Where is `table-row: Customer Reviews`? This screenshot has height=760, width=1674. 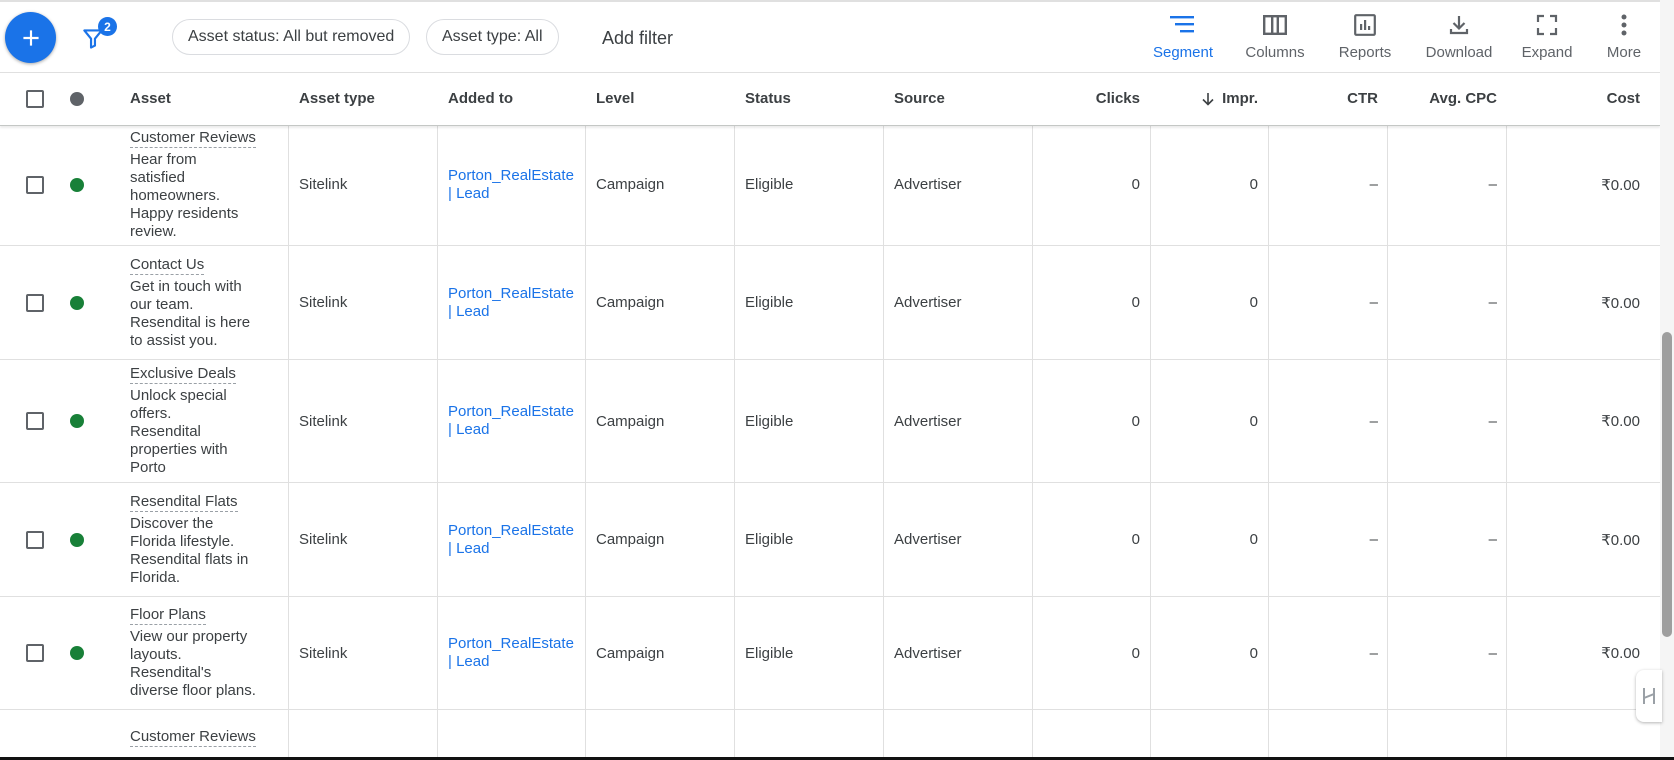
table-row: Customer Reviews is located at coordinates (830, 735).